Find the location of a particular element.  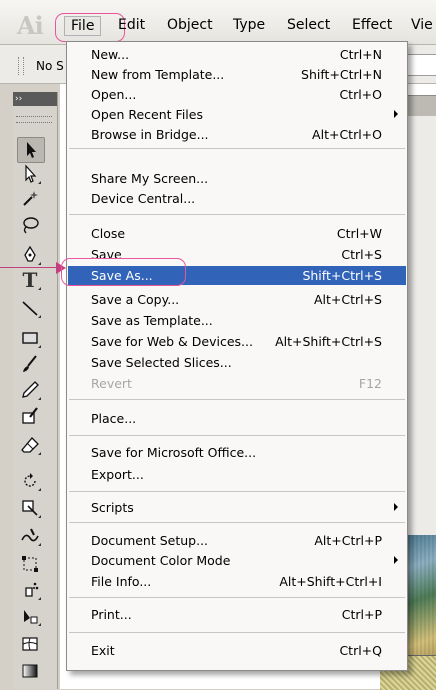

warp-tool-icon is located at coordinates (30, 536).